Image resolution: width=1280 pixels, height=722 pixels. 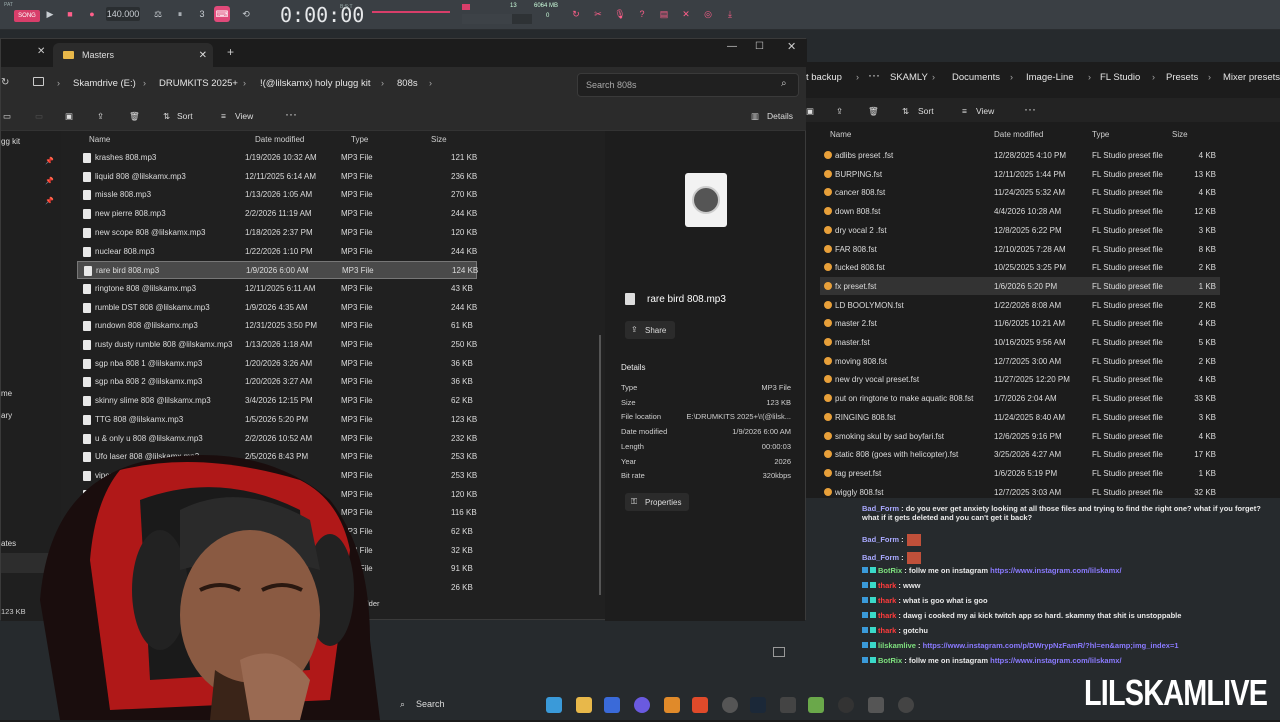 What do you see at coordinates (657, 502) in the screenshot?
I see `properties-button: ⚿ Properties` at bounding box center [657, 502].